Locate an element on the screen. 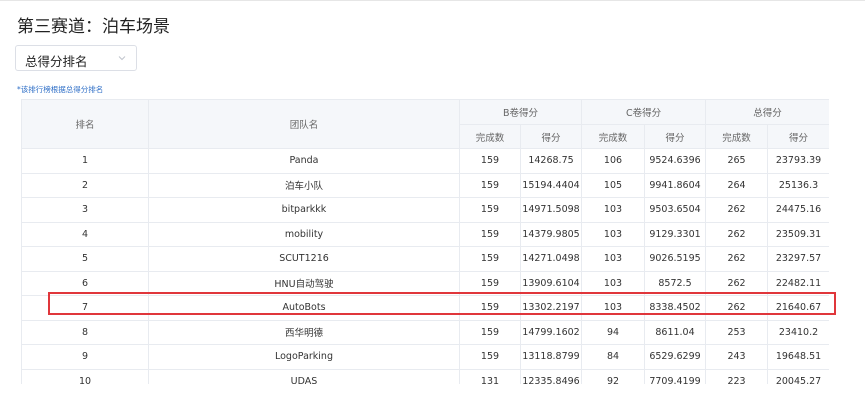  header-b-count: 完成数 is located at coordinates (490, 136).